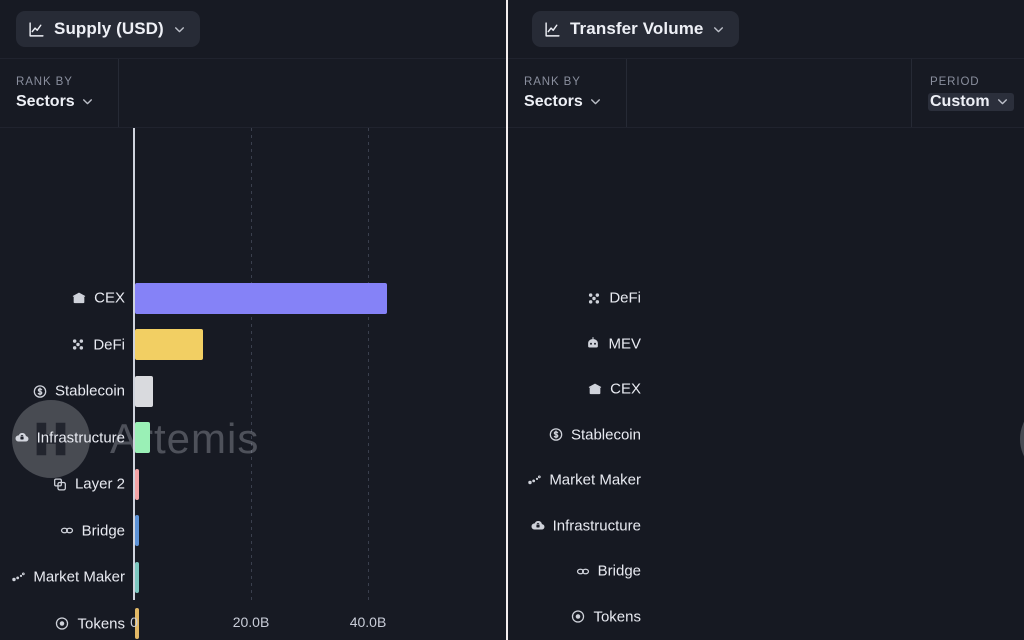  I want to click on x-axis-tick: 20.0B, so click(251, 622).